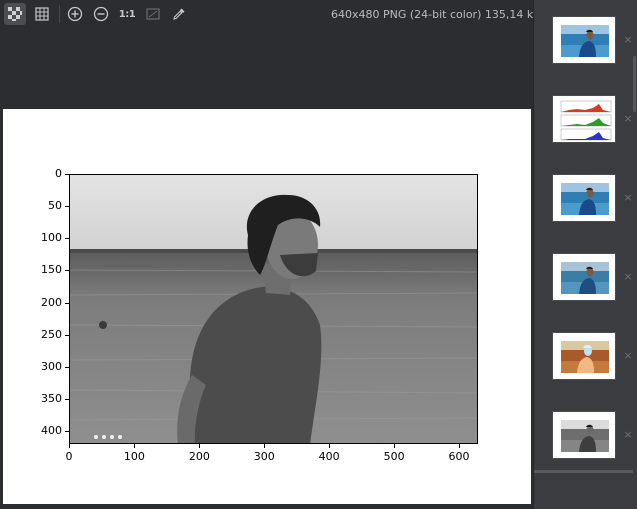  I want to click on zoom-in-icon, so click(75, 14).